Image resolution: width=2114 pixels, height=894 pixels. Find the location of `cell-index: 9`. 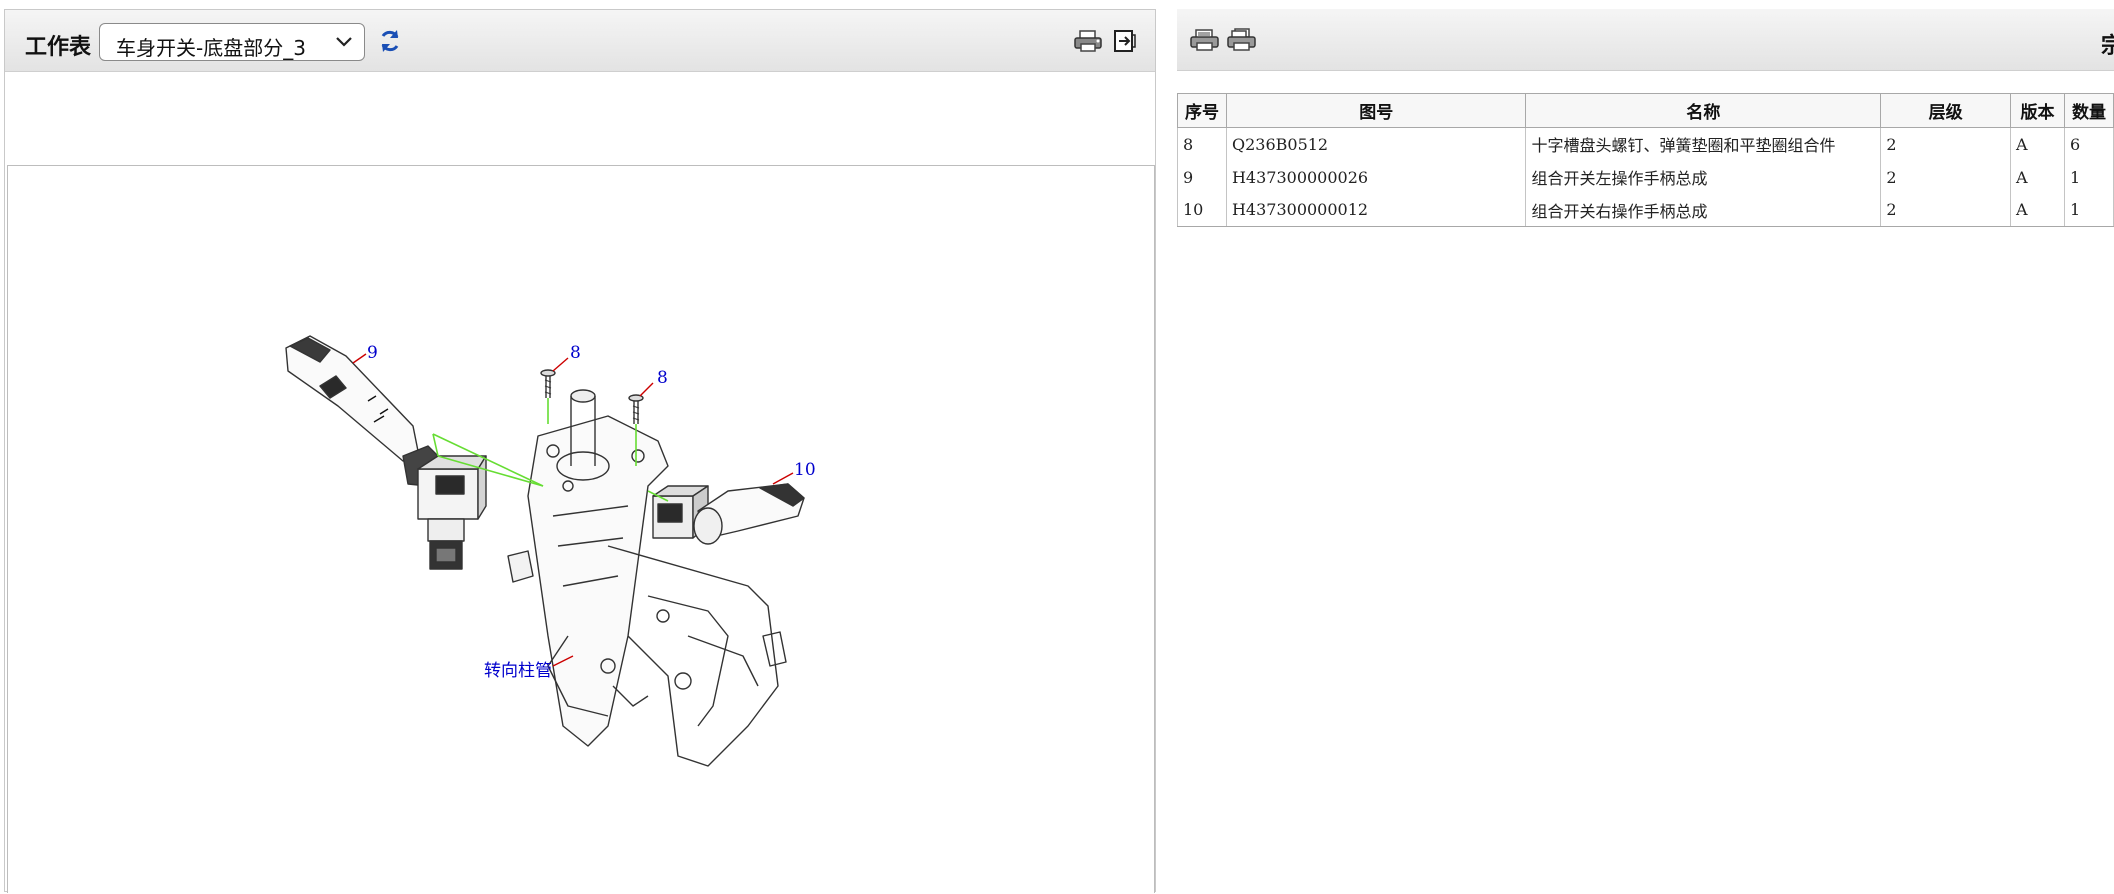

cell-index: 9 is located at coordinates (1202, 177).